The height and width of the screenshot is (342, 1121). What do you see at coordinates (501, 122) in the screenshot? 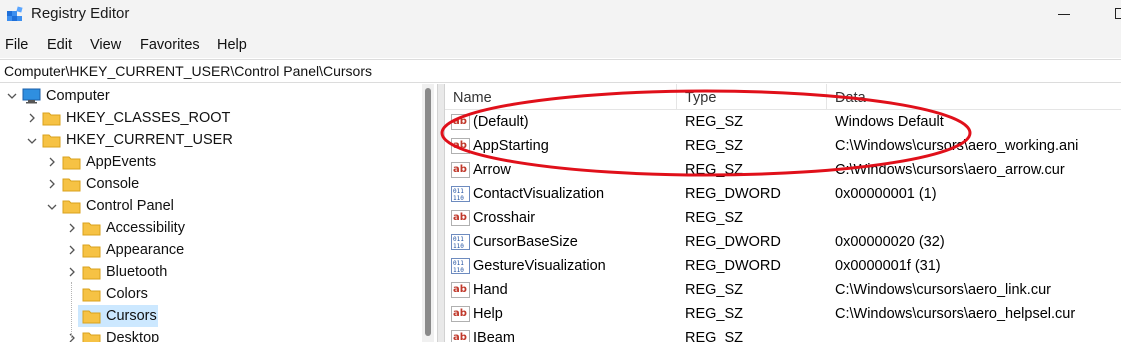
I see `value-name: (Default)` at bounding box center [501, 122].